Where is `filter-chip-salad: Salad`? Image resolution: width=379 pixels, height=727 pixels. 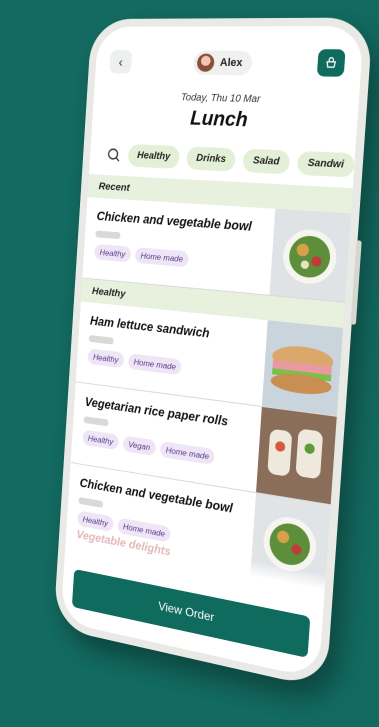
filter-chip-salad: Salad is located at coordinates (267, 162).